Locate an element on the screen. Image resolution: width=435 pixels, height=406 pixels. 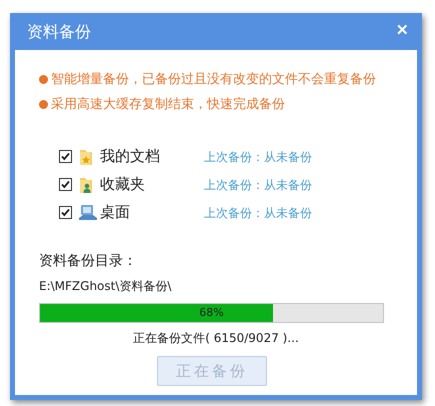
directory-path: E:\MFZGhost\资料备份\ is located at coordinates (105, 286).